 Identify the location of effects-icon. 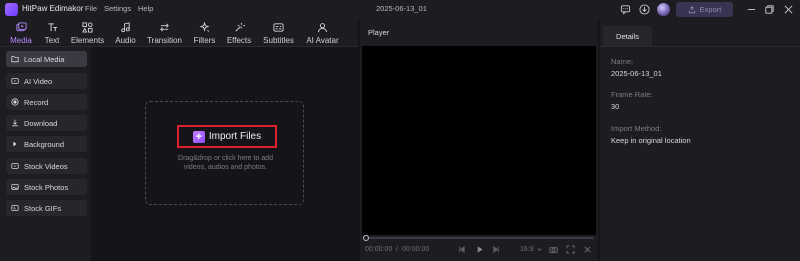
(239, 27).